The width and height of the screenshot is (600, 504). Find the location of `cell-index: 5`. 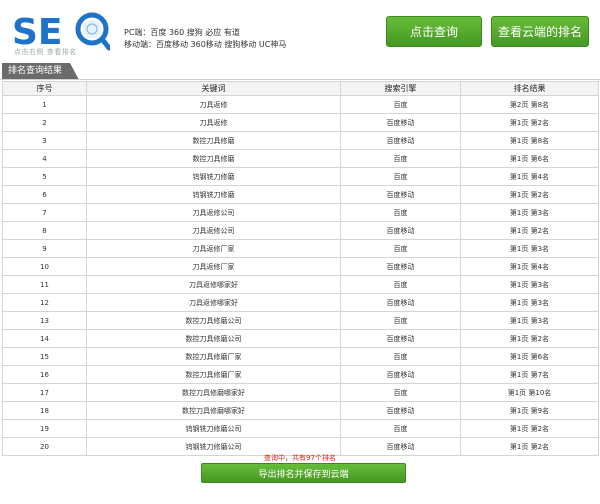

cell-index: 5 is located at coordinates (44, 176).